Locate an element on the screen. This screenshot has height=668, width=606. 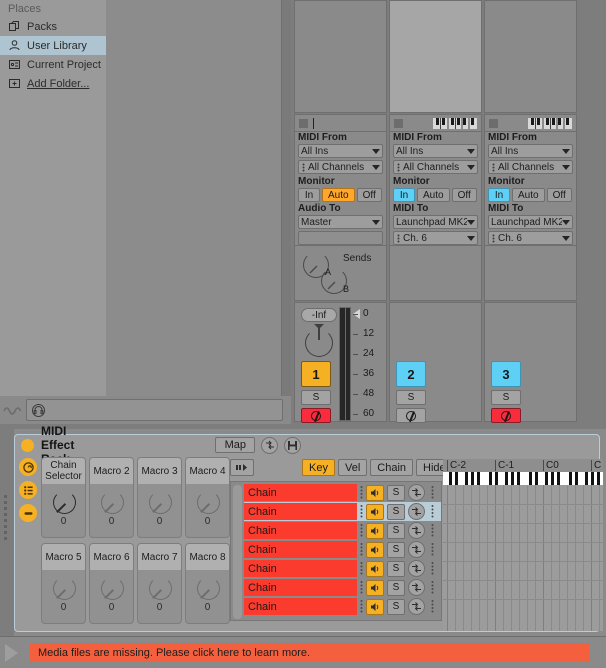
macro-1: Chain Selector 0 is located at coordinates (63, 497).